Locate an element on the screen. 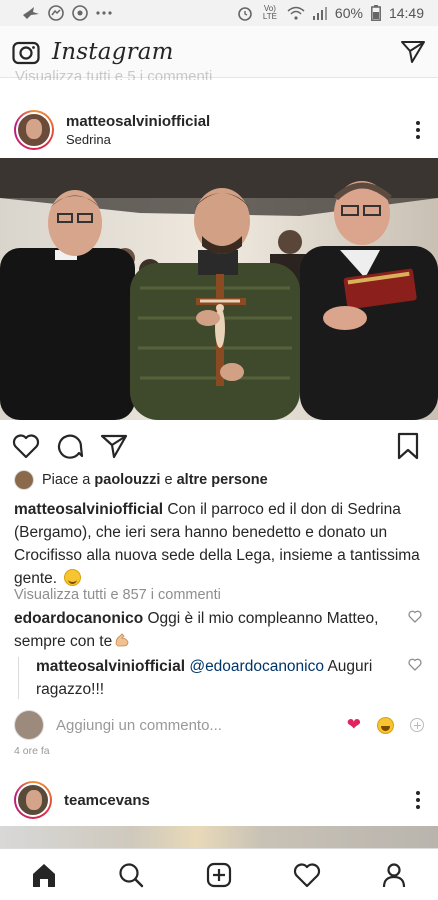  battery-icon is located at coordinates (376, 13).